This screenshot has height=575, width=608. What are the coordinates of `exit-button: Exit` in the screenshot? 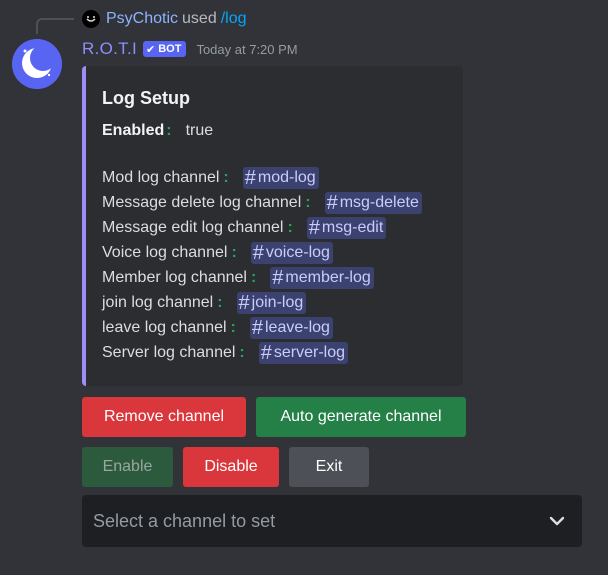 It's located at (329, 467).